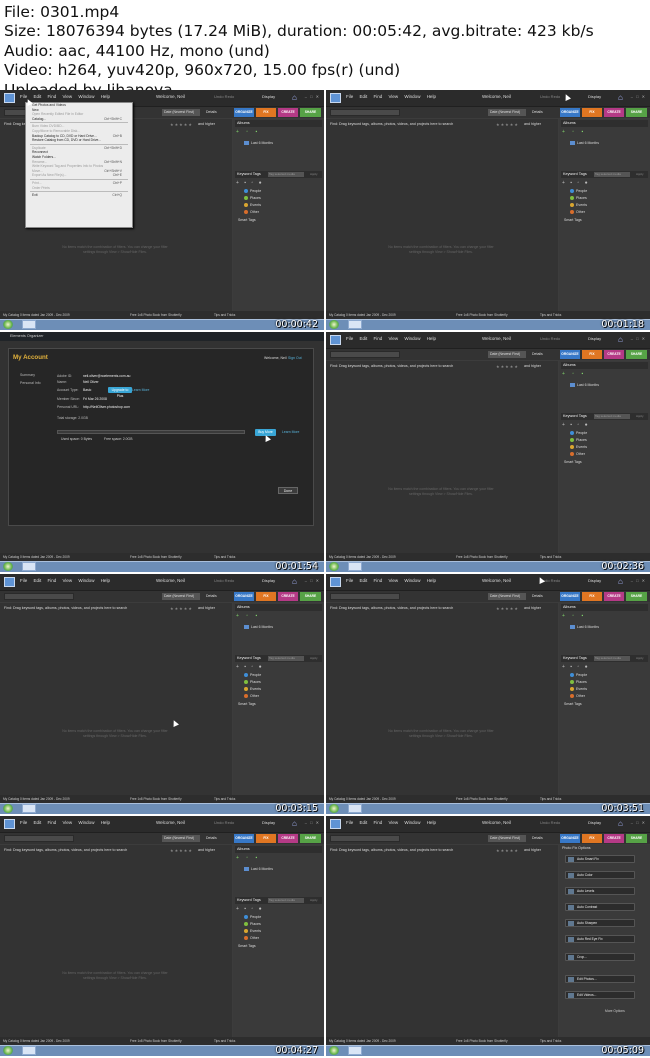 The width and height of the screenshot is (650, 1058). What do you see at coordinates (30, 383) in the screenshot?
I see `nav-personal-info: Personal Info` at bounding box center [30, 383].